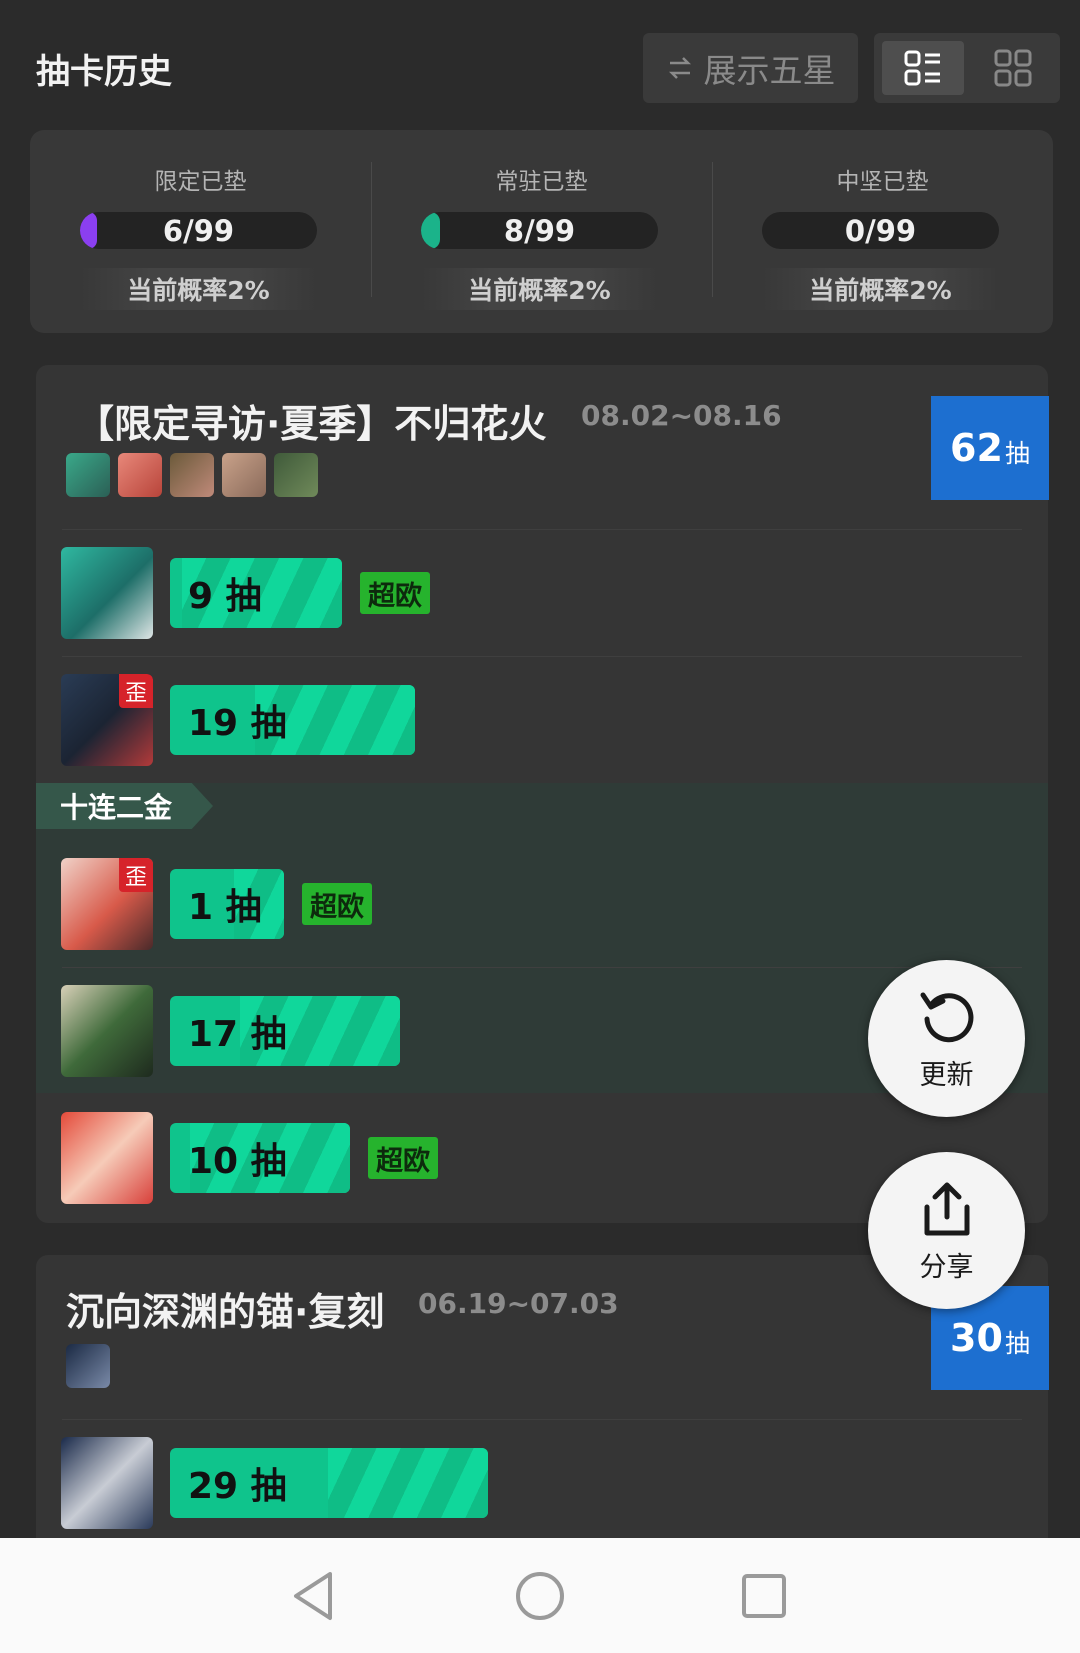 Image resolution: width=1080 pixels, height=1653 pixels. I want to click on list-view-icon, so click(922, 68).